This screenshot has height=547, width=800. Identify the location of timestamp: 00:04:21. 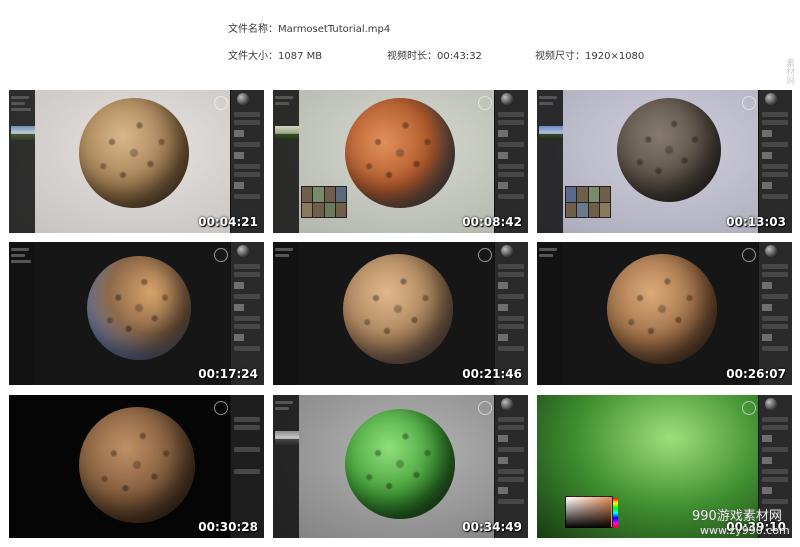
(228, 222).